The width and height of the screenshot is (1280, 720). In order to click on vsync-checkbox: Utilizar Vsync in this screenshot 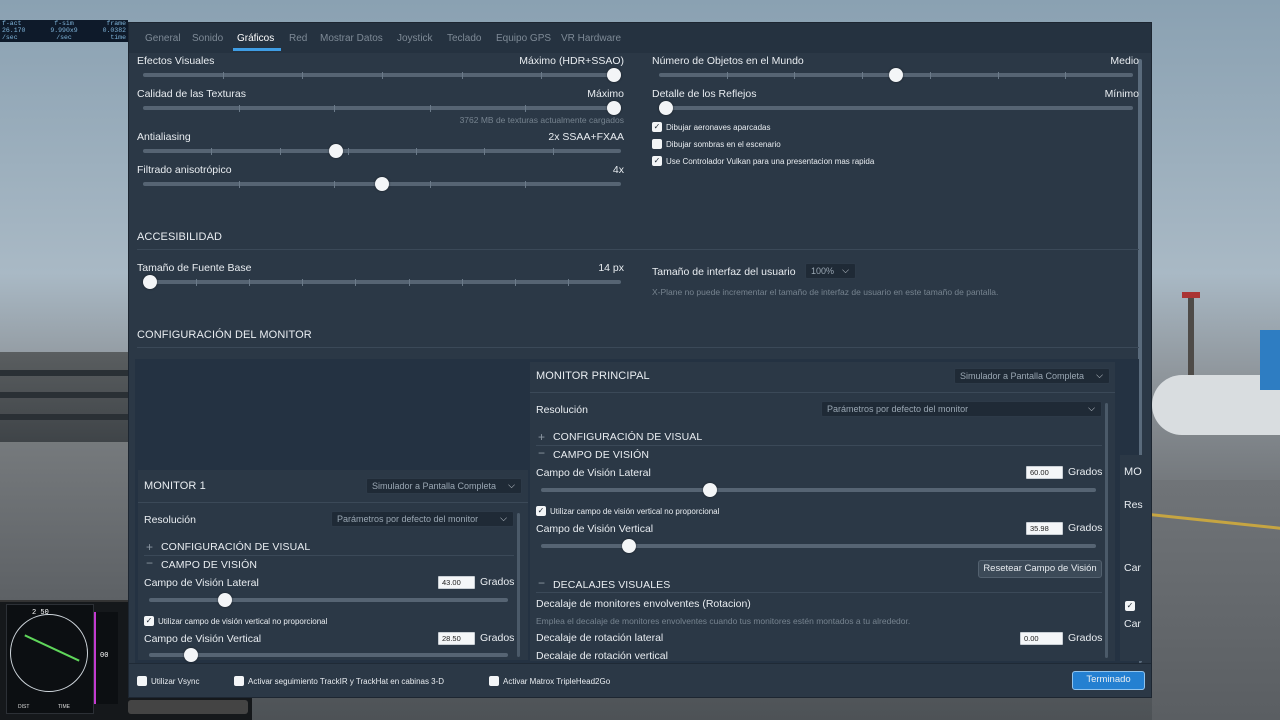, I will do `click(168, 681)`.